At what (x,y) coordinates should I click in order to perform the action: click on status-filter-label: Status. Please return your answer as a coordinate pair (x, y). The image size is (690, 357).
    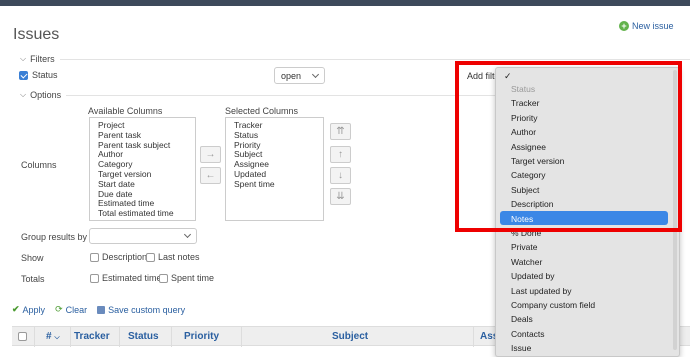
    Looking at the image, I should click on (45, 75).